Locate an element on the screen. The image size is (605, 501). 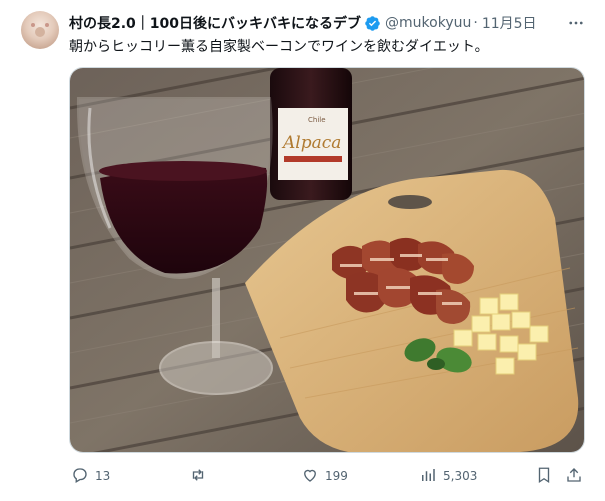
reply-count: 13 is located at coordinates (103, 476).